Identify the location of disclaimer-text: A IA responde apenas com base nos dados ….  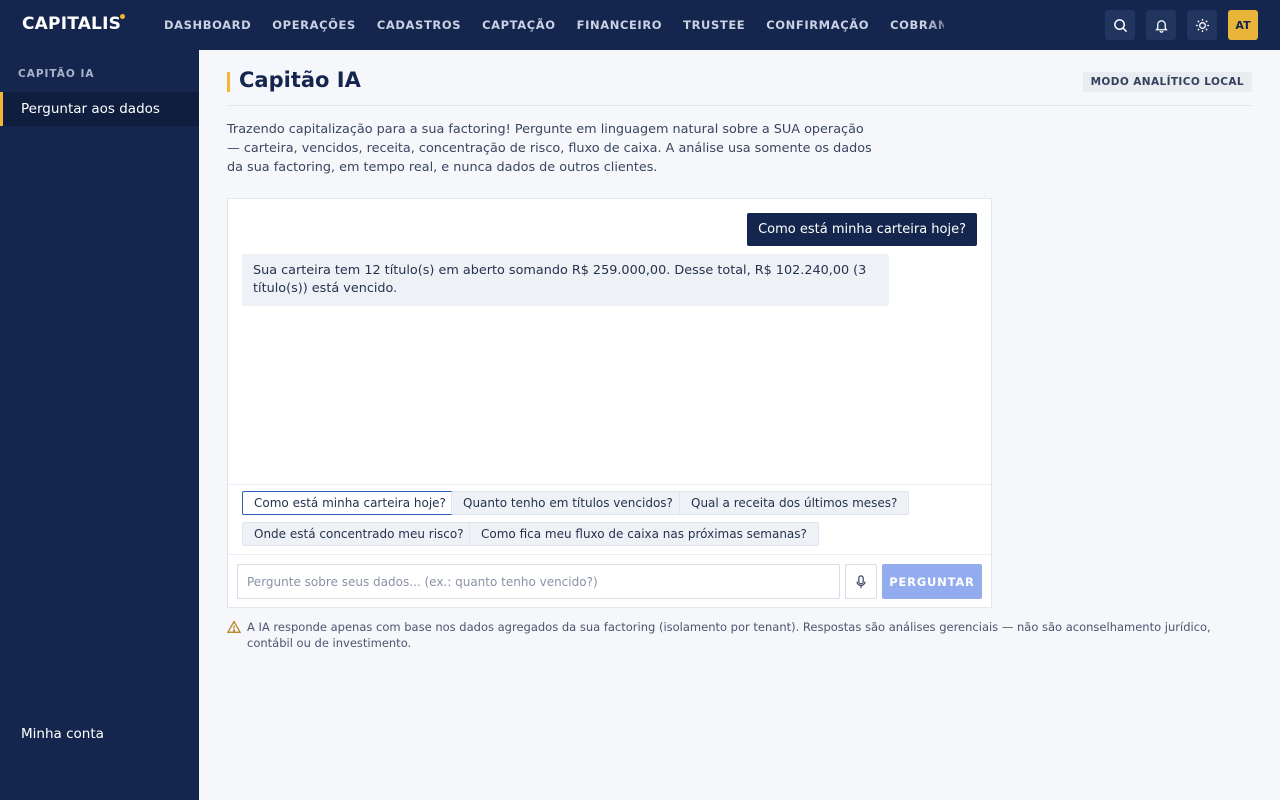
(729, 635).